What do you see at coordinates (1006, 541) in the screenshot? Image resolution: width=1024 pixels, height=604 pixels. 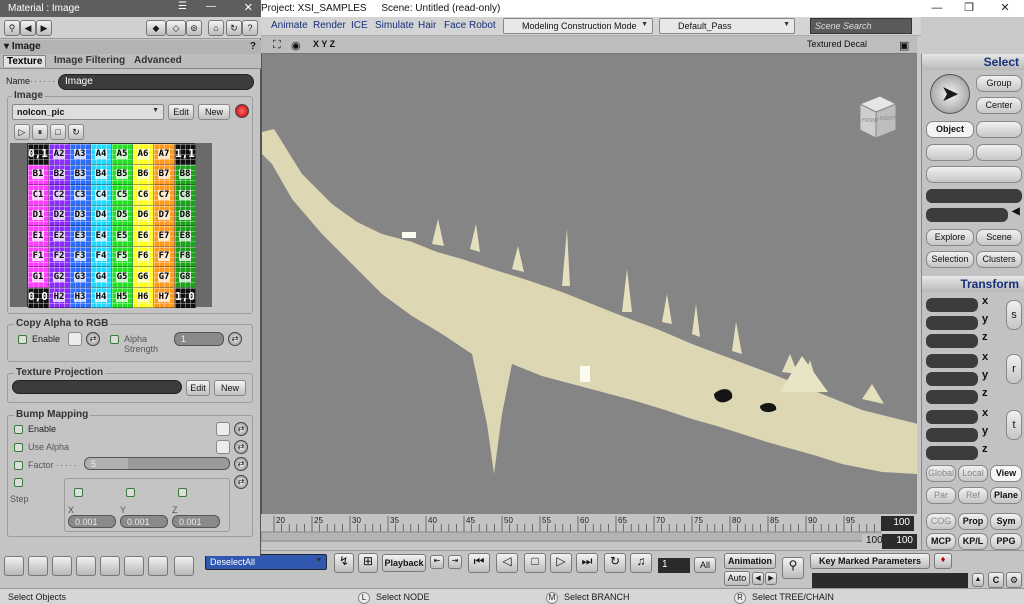 I see `ppg-button: PPG` at bounding box center [1006, 541].